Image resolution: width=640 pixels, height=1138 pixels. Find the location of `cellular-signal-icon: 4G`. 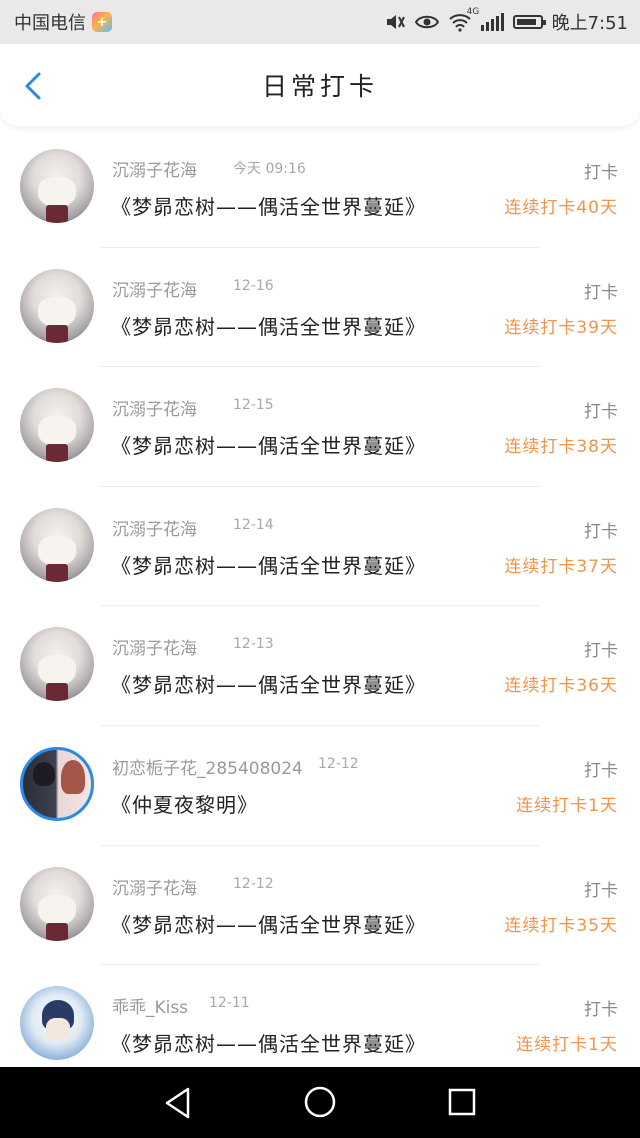

cellular-signal-icon: 4G is located at coordinates (485, 19).